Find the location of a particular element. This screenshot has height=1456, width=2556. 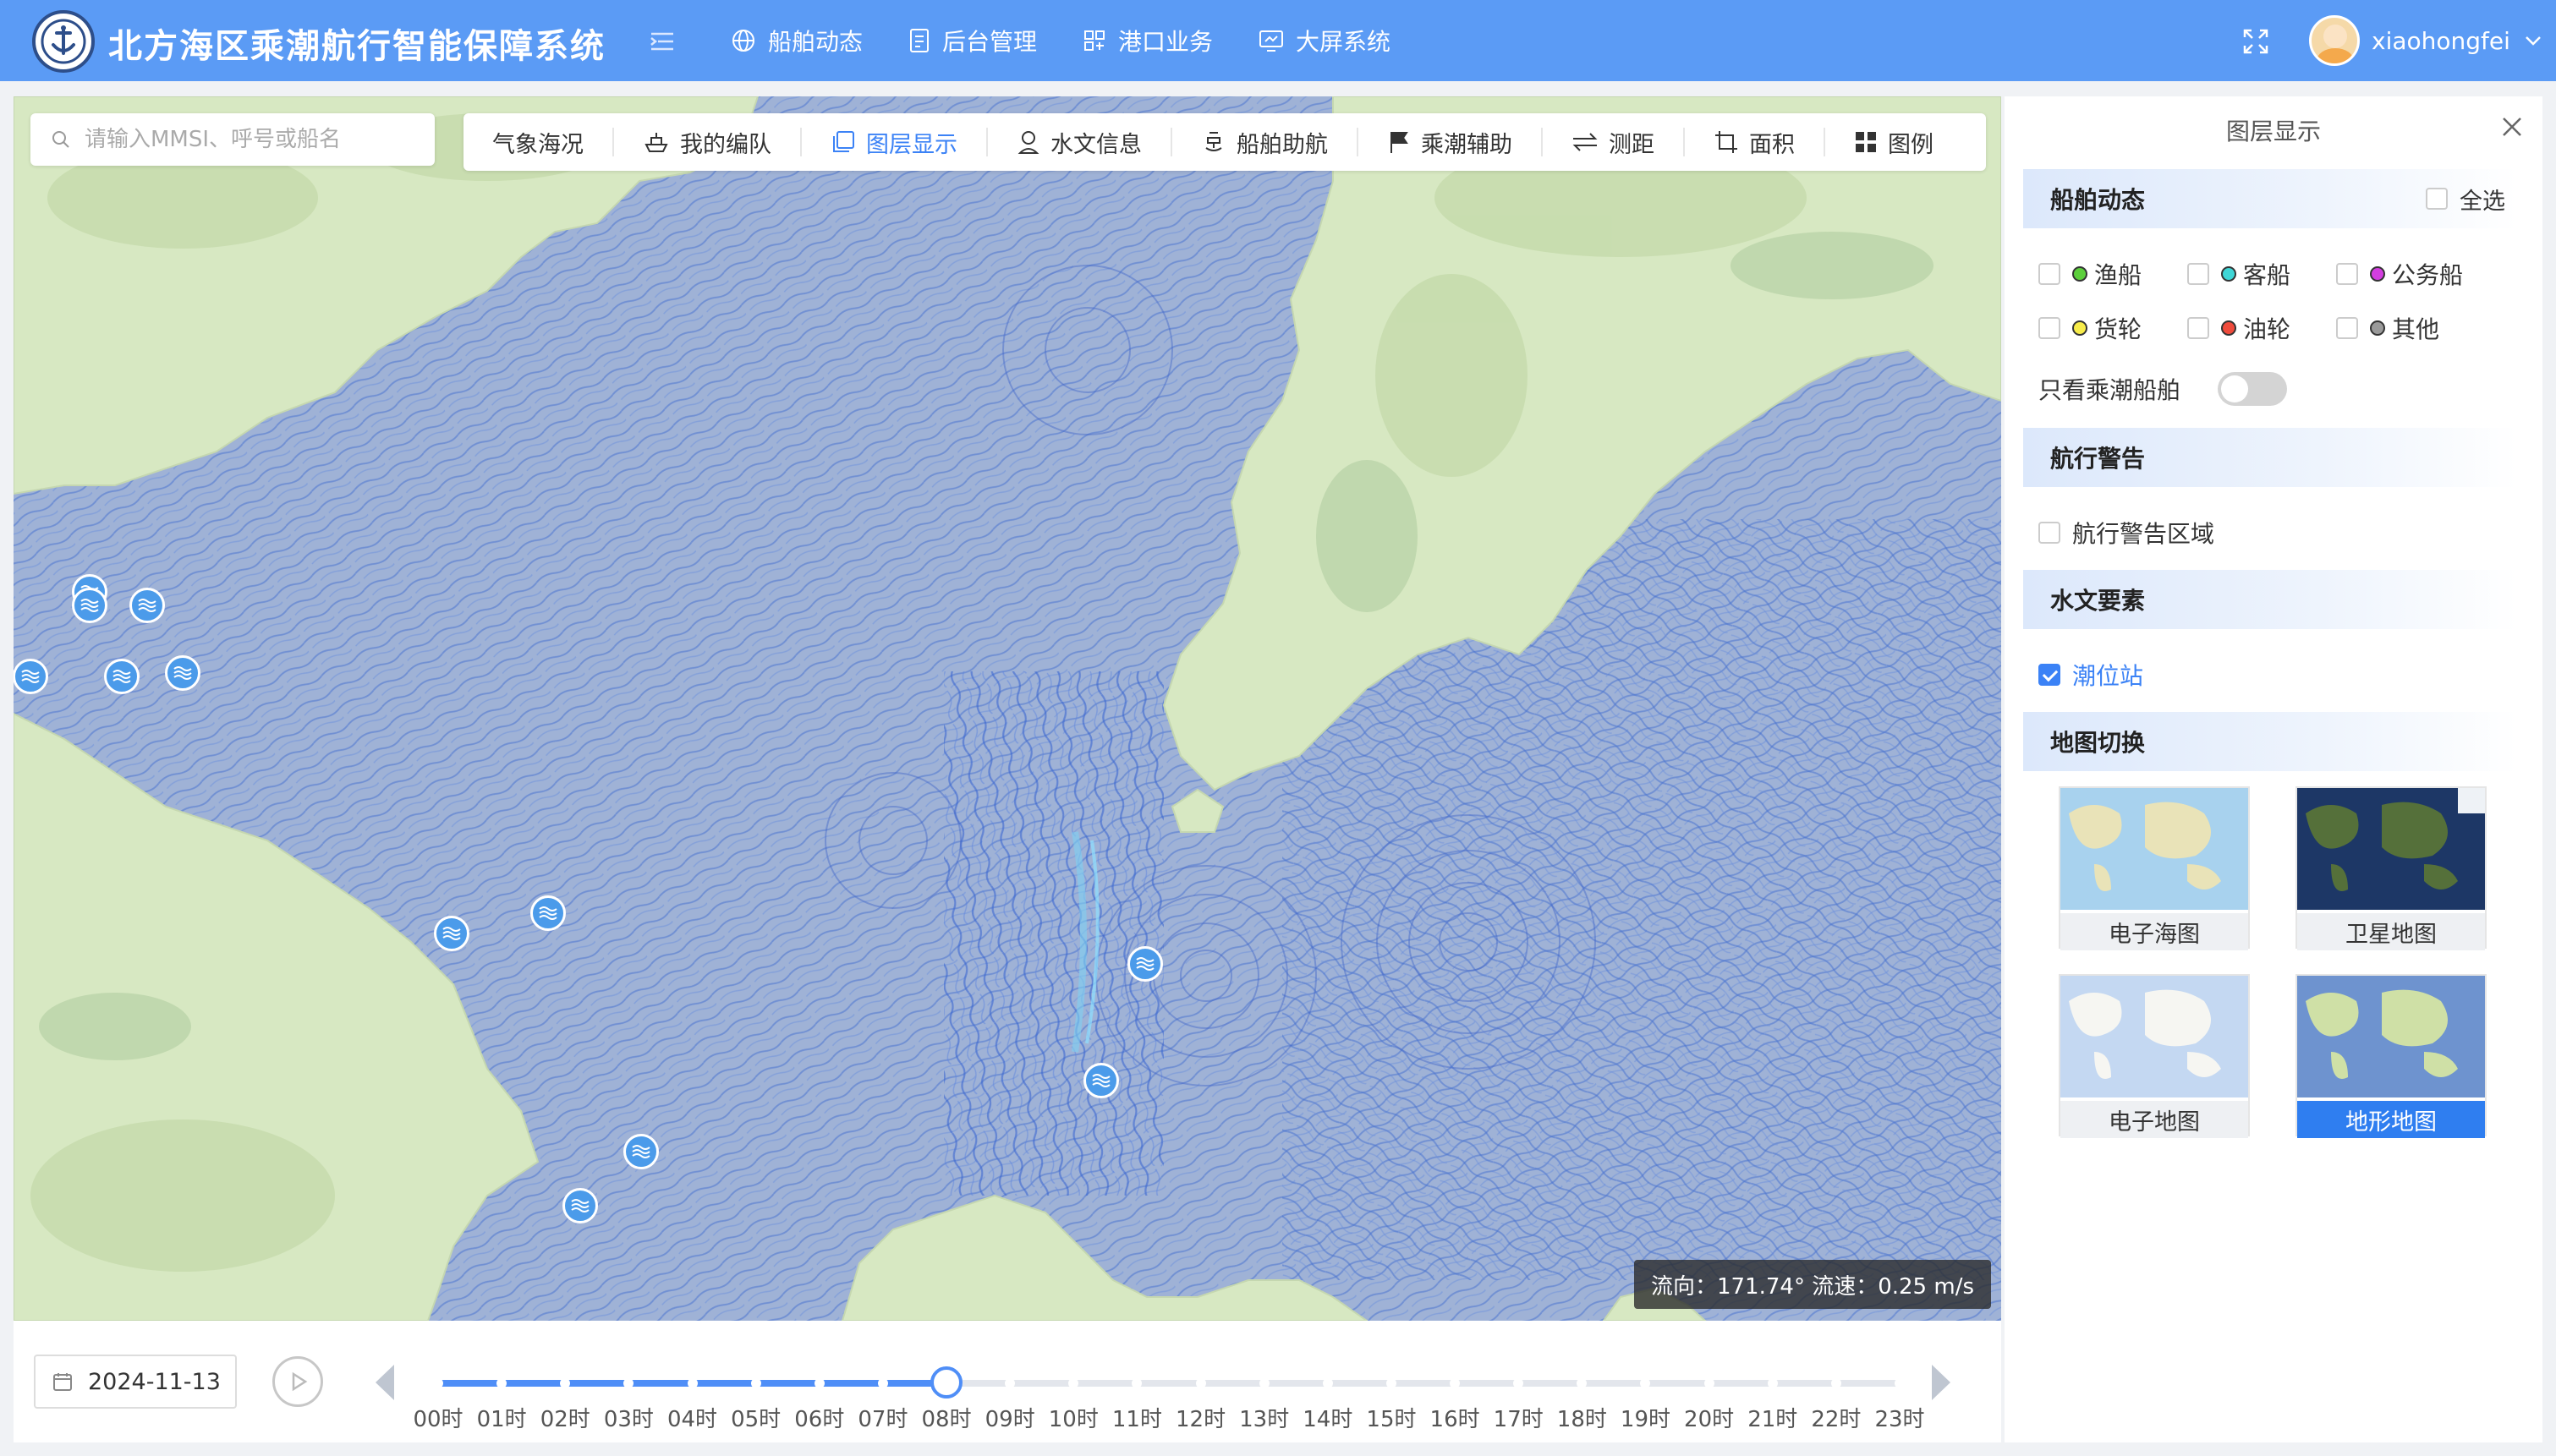

hour-label: 09时 is located at coordinates (1010, 1417).